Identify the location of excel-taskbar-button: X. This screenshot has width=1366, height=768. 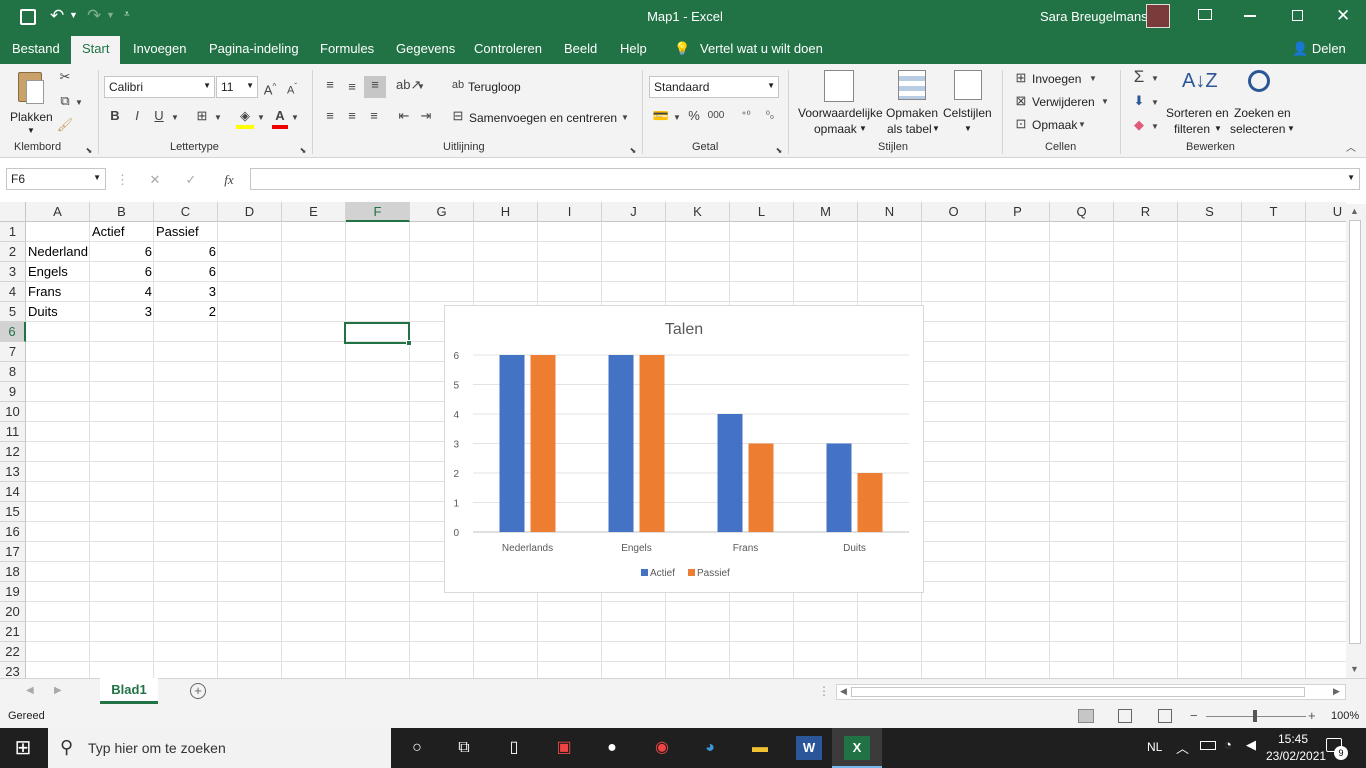
(857, 748).